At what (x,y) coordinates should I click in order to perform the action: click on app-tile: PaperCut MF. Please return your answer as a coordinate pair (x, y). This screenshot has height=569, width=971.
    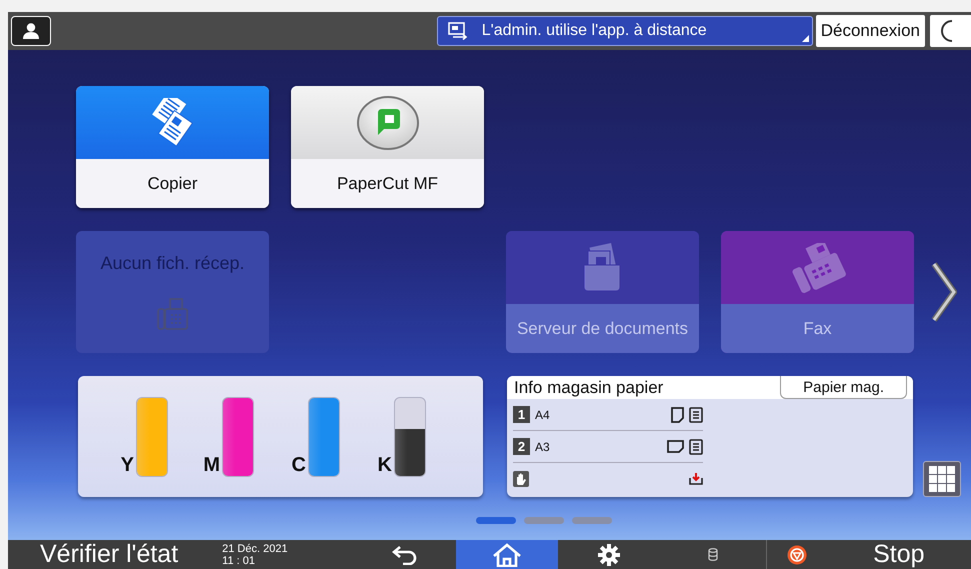
    Looking at the image, I should click on (387, 147).